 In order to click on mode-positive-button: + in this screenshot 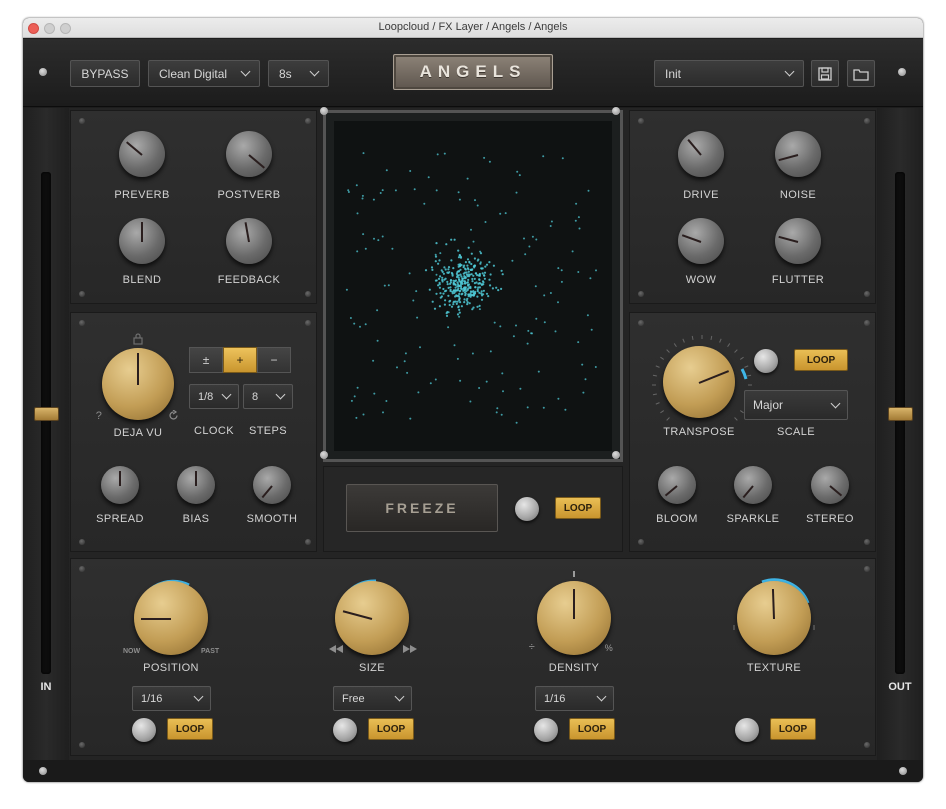, I will do `click(240, 360)`.